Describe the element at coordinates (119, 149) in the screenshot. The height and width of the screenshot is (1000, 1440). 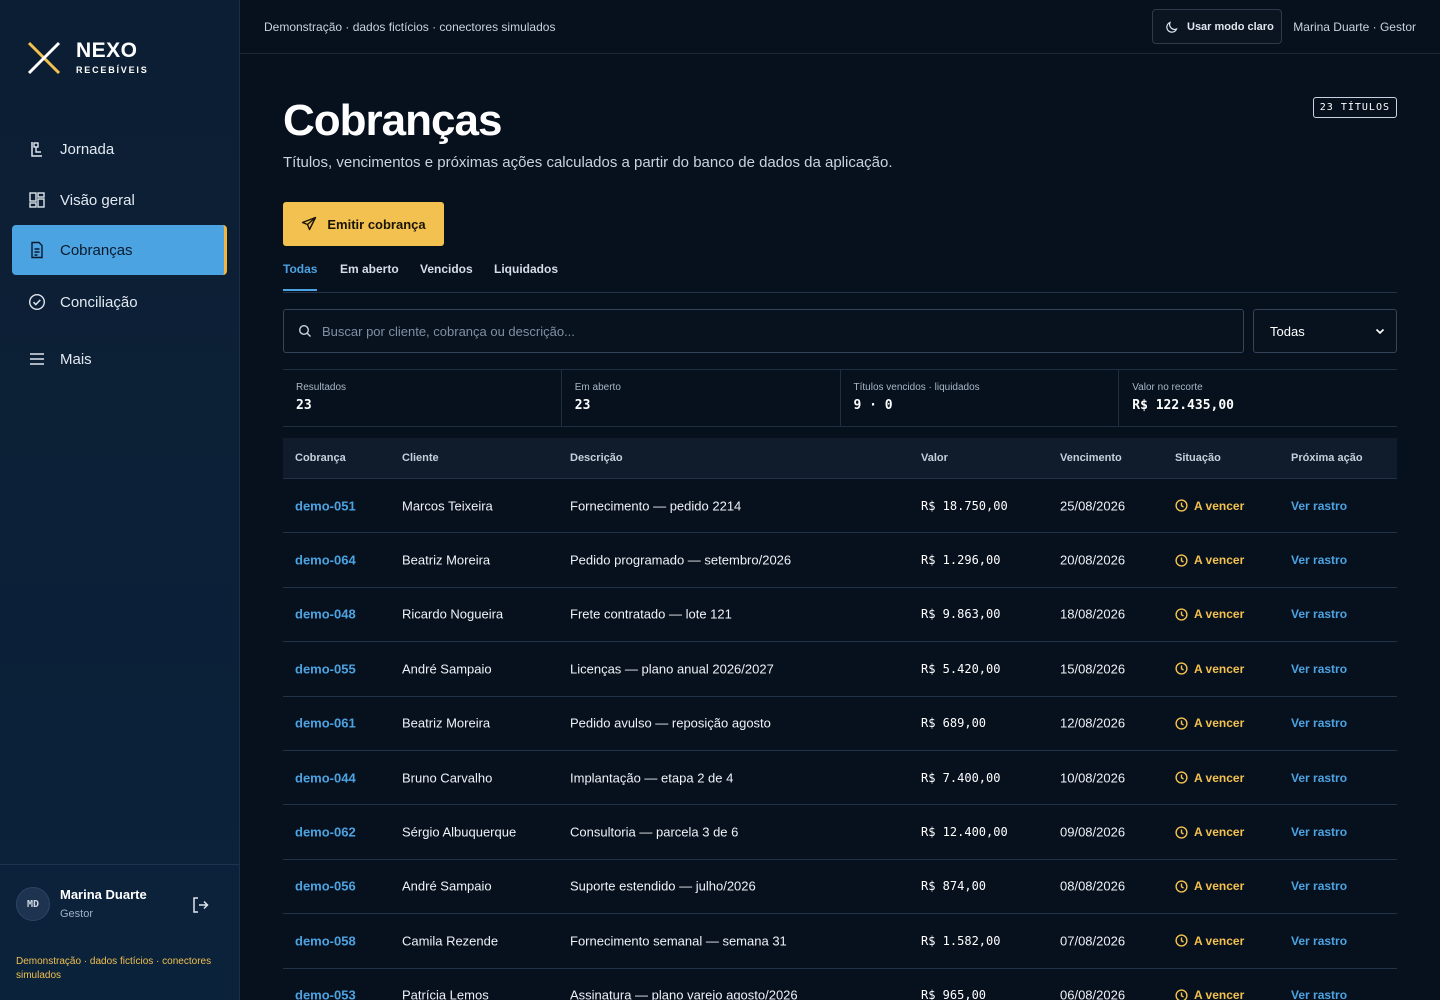
I see `sidebar-item-jornada: Jornada` at that location.